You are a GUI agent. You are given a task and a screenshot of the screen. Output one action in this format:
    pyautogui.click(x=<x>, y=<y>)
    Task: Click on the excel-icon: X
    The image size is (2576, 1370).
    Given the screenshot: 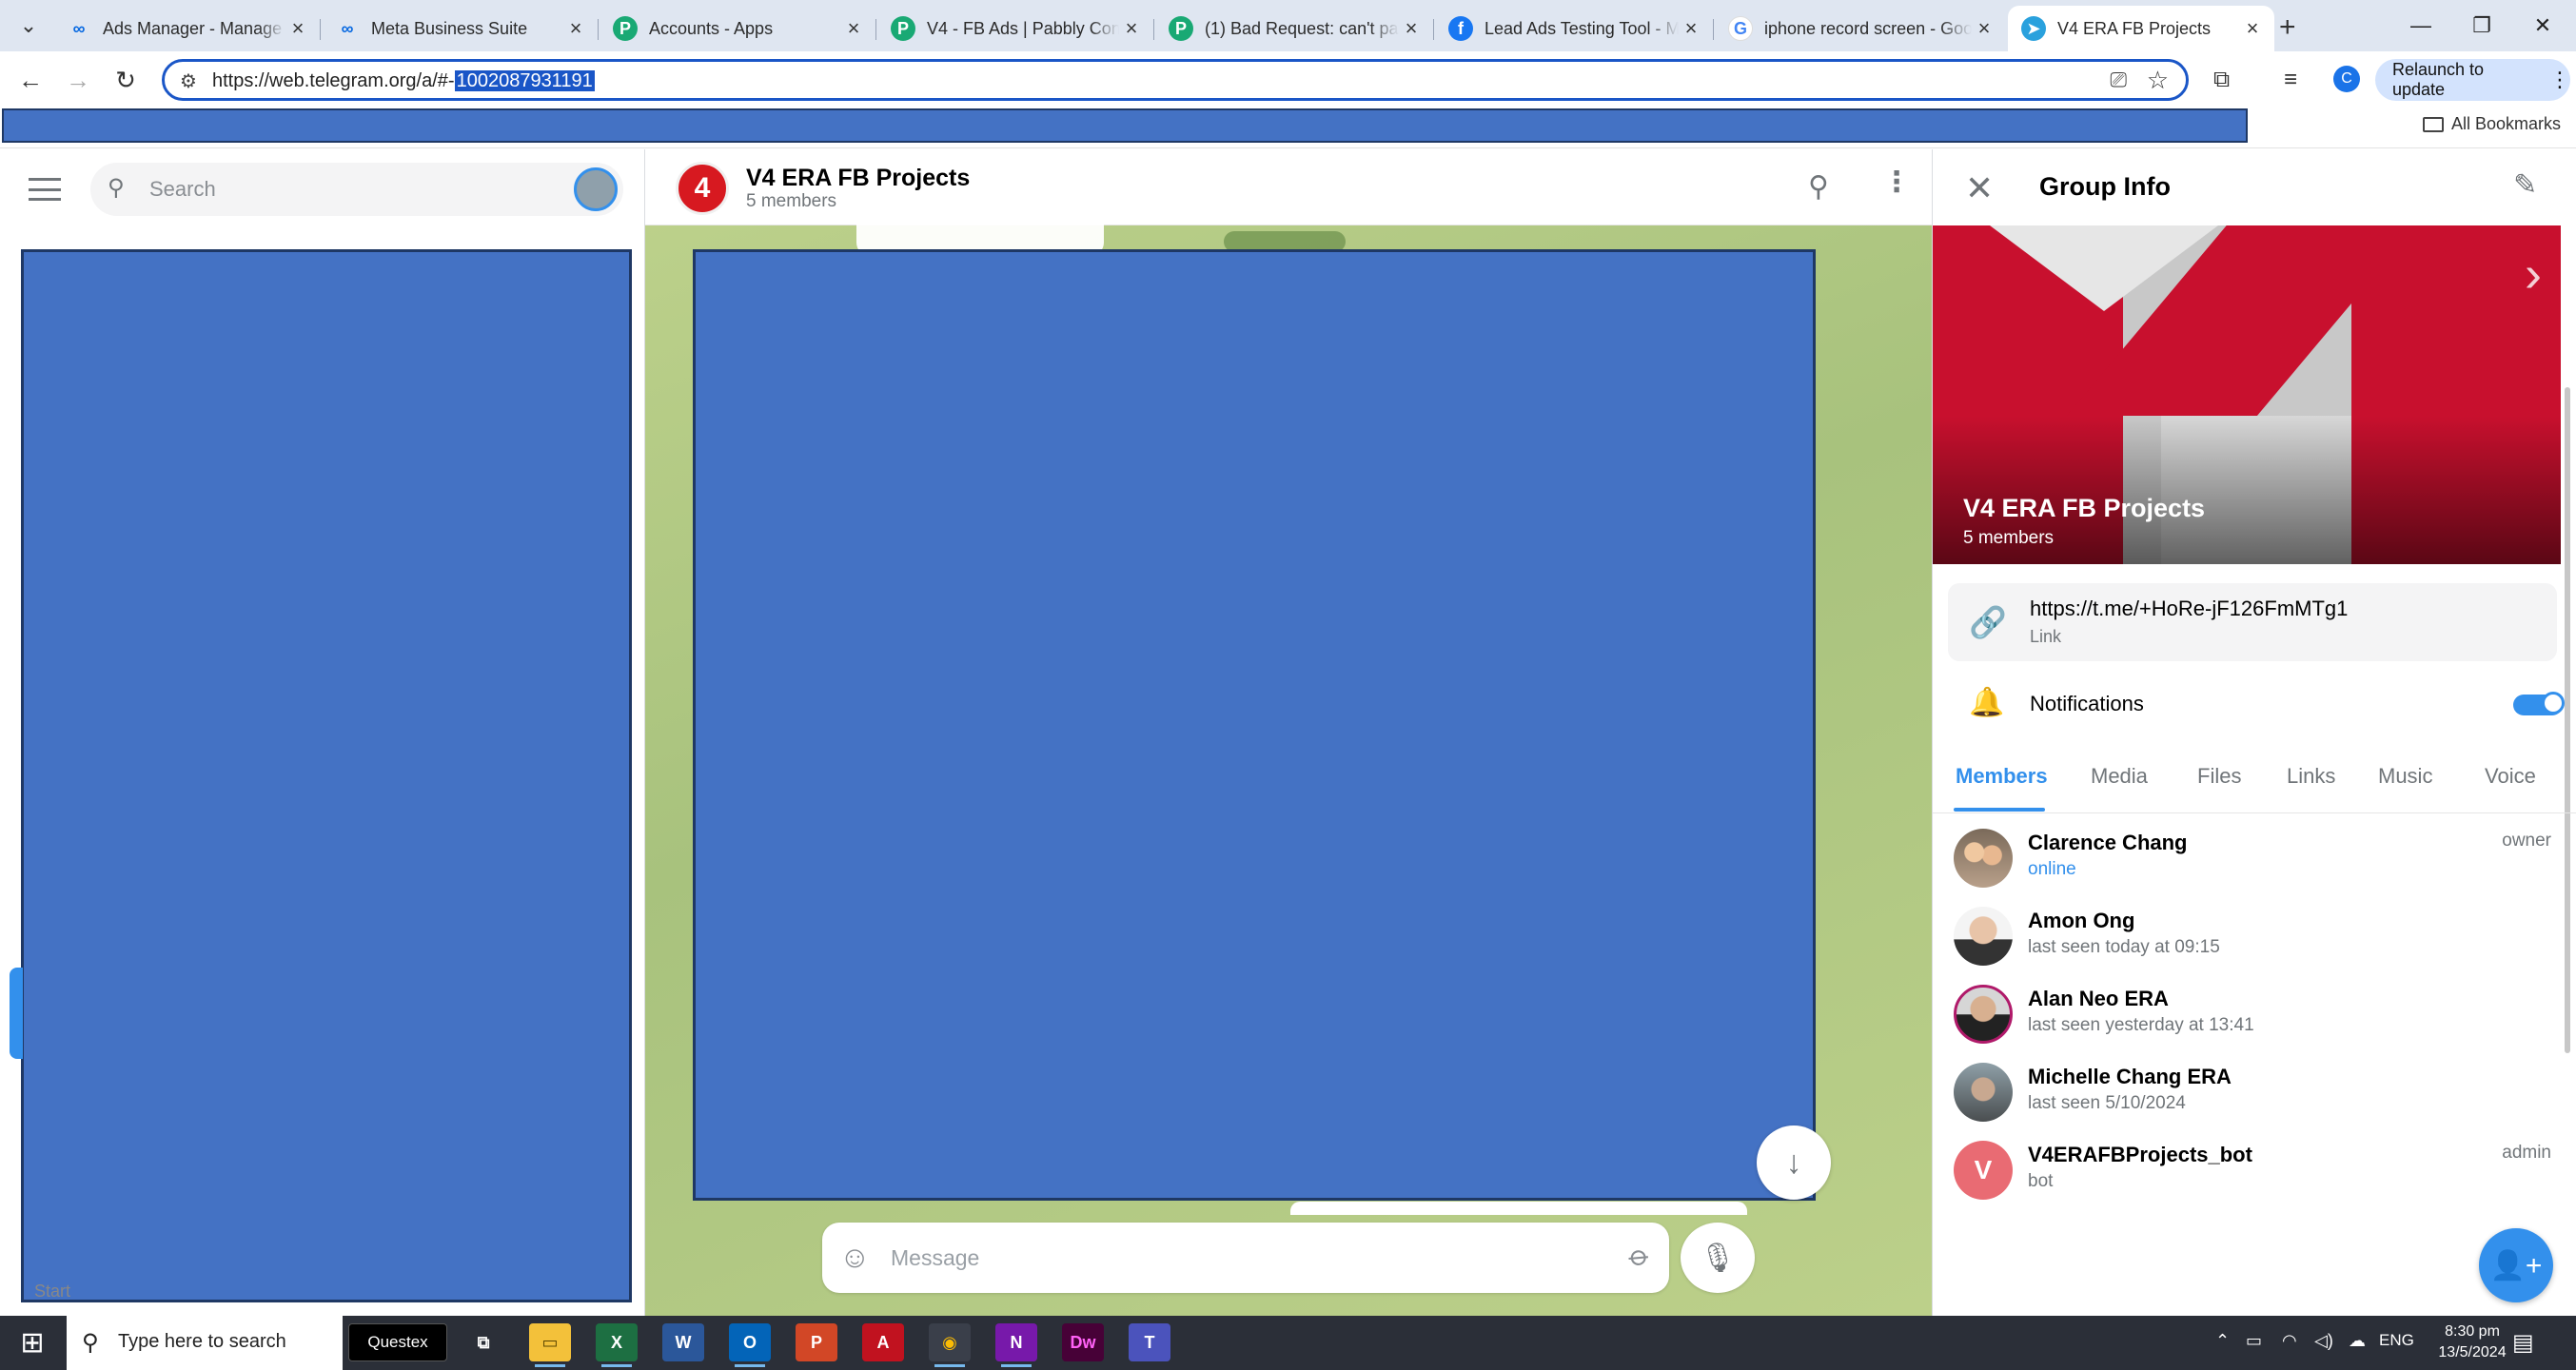 What is the action you would take?
    pyautogui.click(x=617, y=1345)
    